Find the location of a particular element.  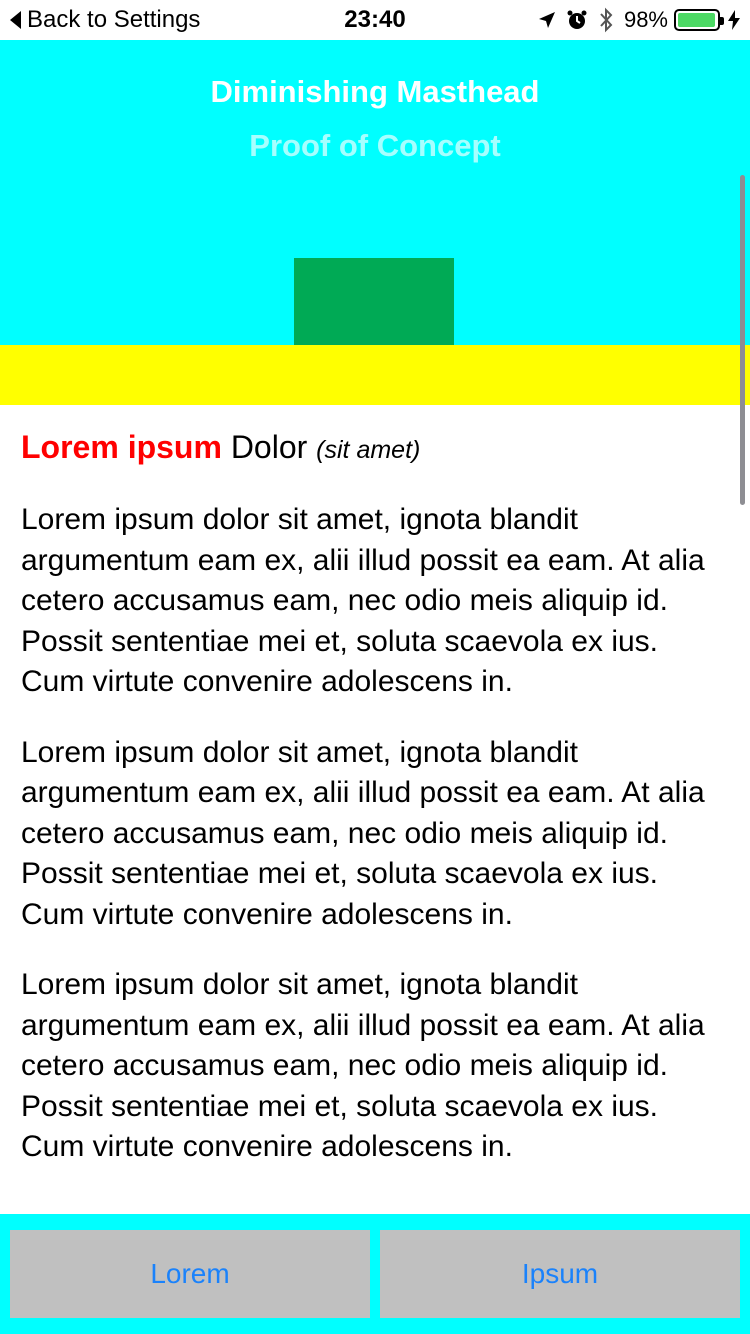

masthead-green-block is located at coordinates (374, 301).